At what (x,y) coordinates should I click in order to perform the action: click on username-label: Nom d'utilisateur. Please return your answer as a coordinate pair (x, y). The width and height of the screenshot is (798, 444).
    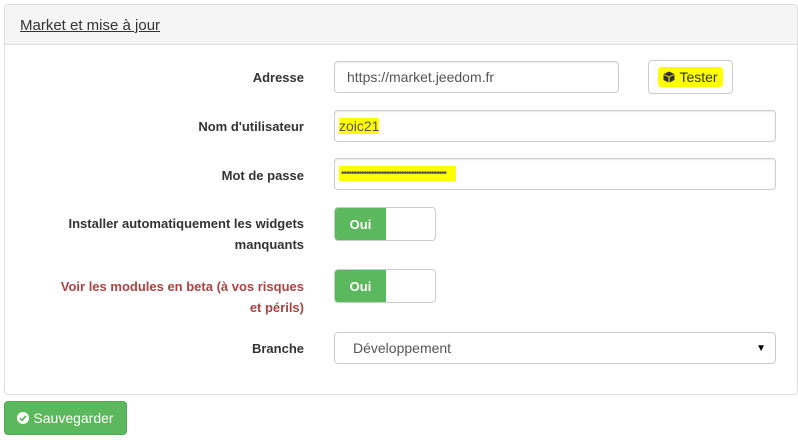
    Looking at the image, I should click on (251, 126).